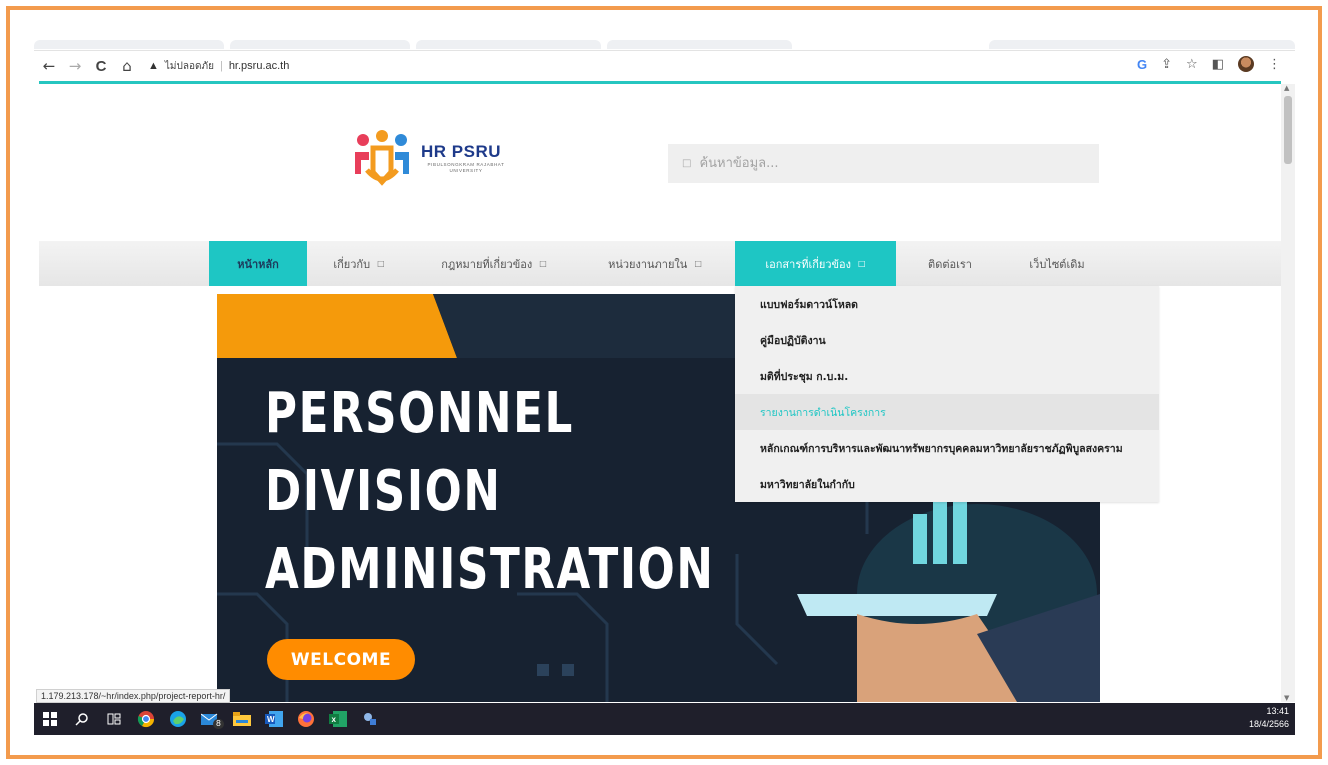 This screenshot has width=1328, height=765. I want to click on security-label: ไม่ปลอดภัย, so click(189, 66).